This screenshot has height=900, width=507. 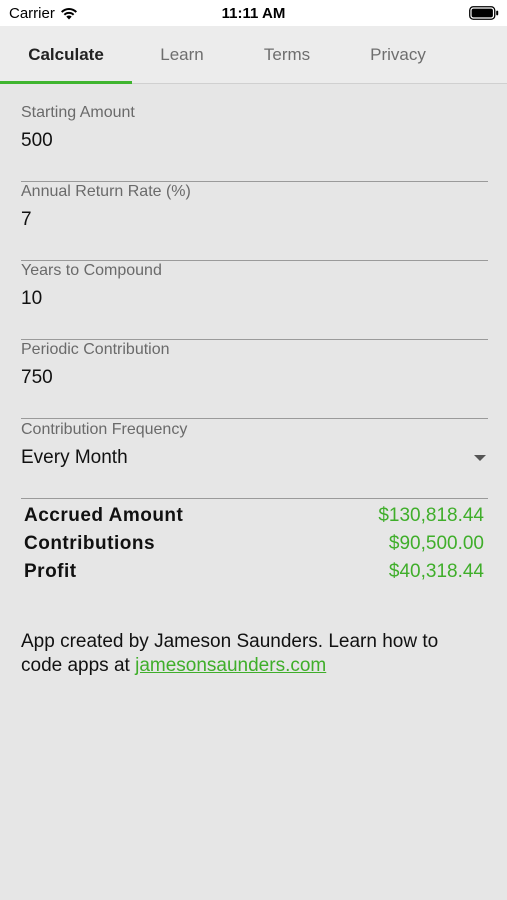 What do you see at coordinates (254, 143) in the screenshot?
I see `starting-amount-field: Starting Amount 500` at bounding box center [254, 143].